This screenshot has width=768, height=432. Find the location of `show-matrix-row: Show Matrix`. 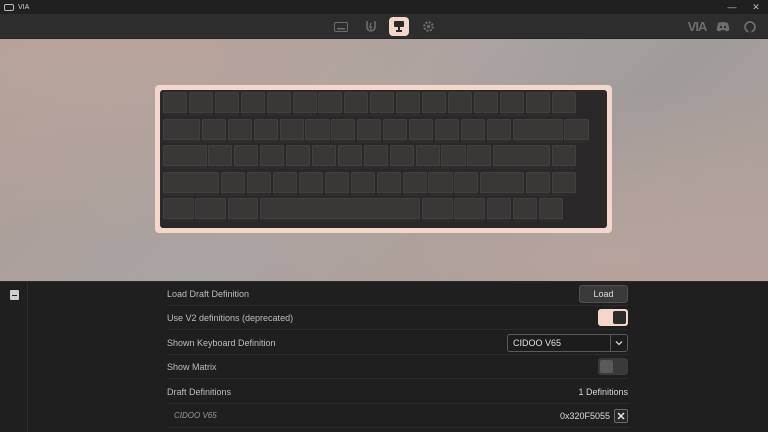

show-matrix-row: Show Matrix is located at coordinates (397, 367).